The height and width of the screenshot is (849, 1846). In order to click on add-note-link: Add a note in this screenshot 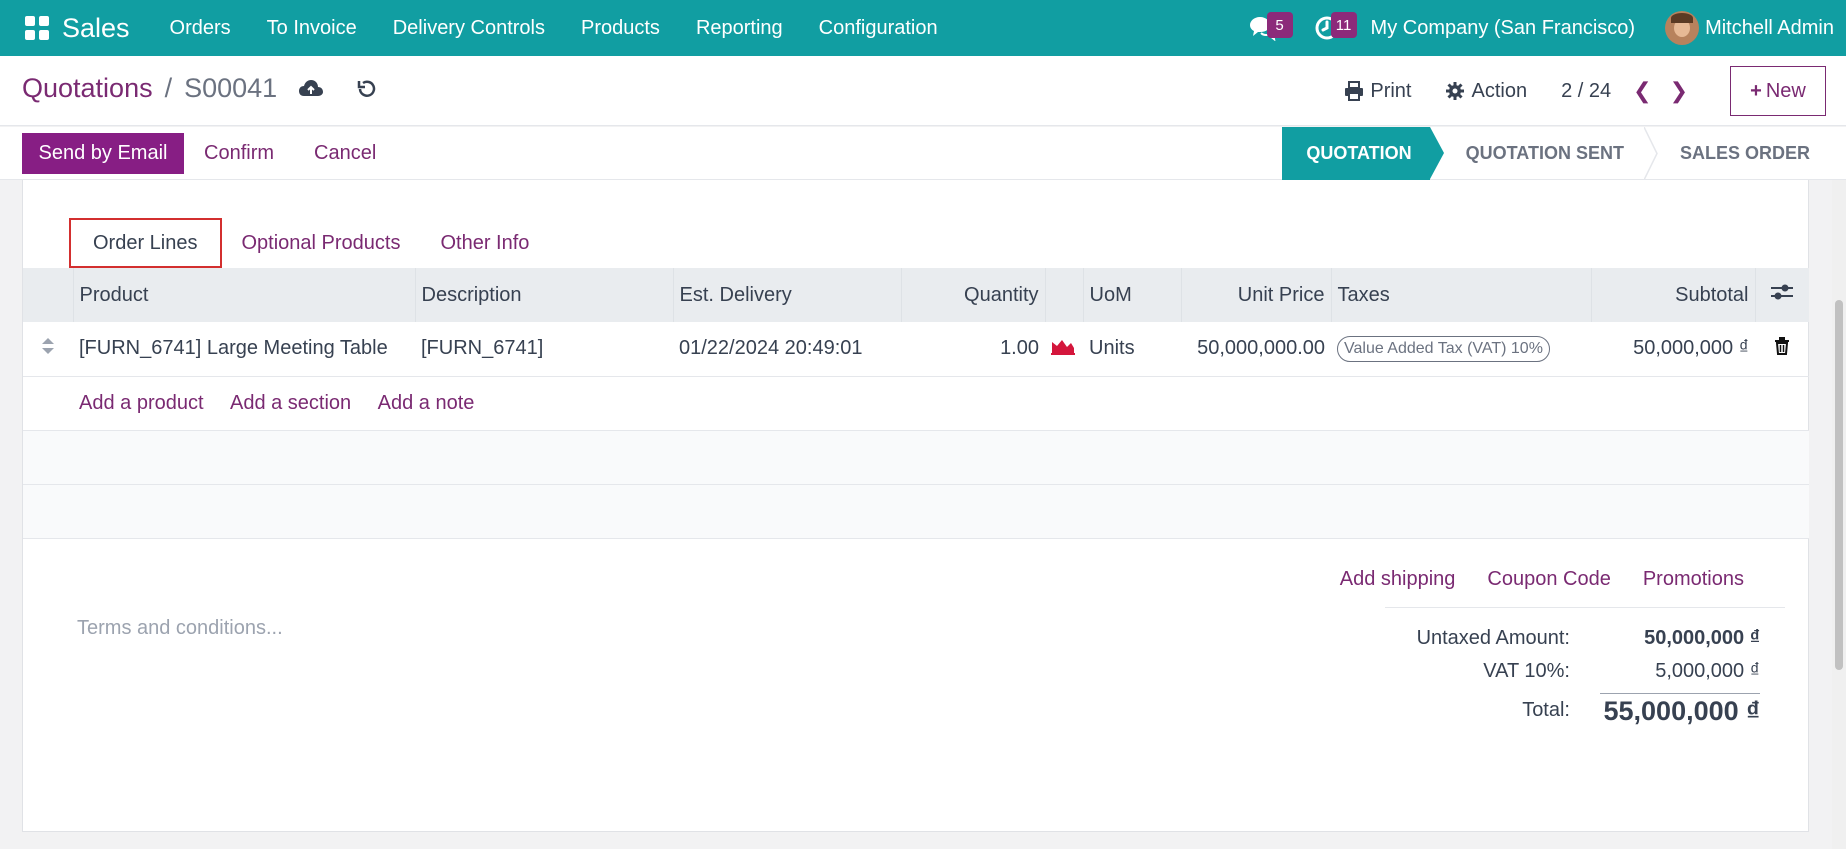, I will do `click(426, 403)`.